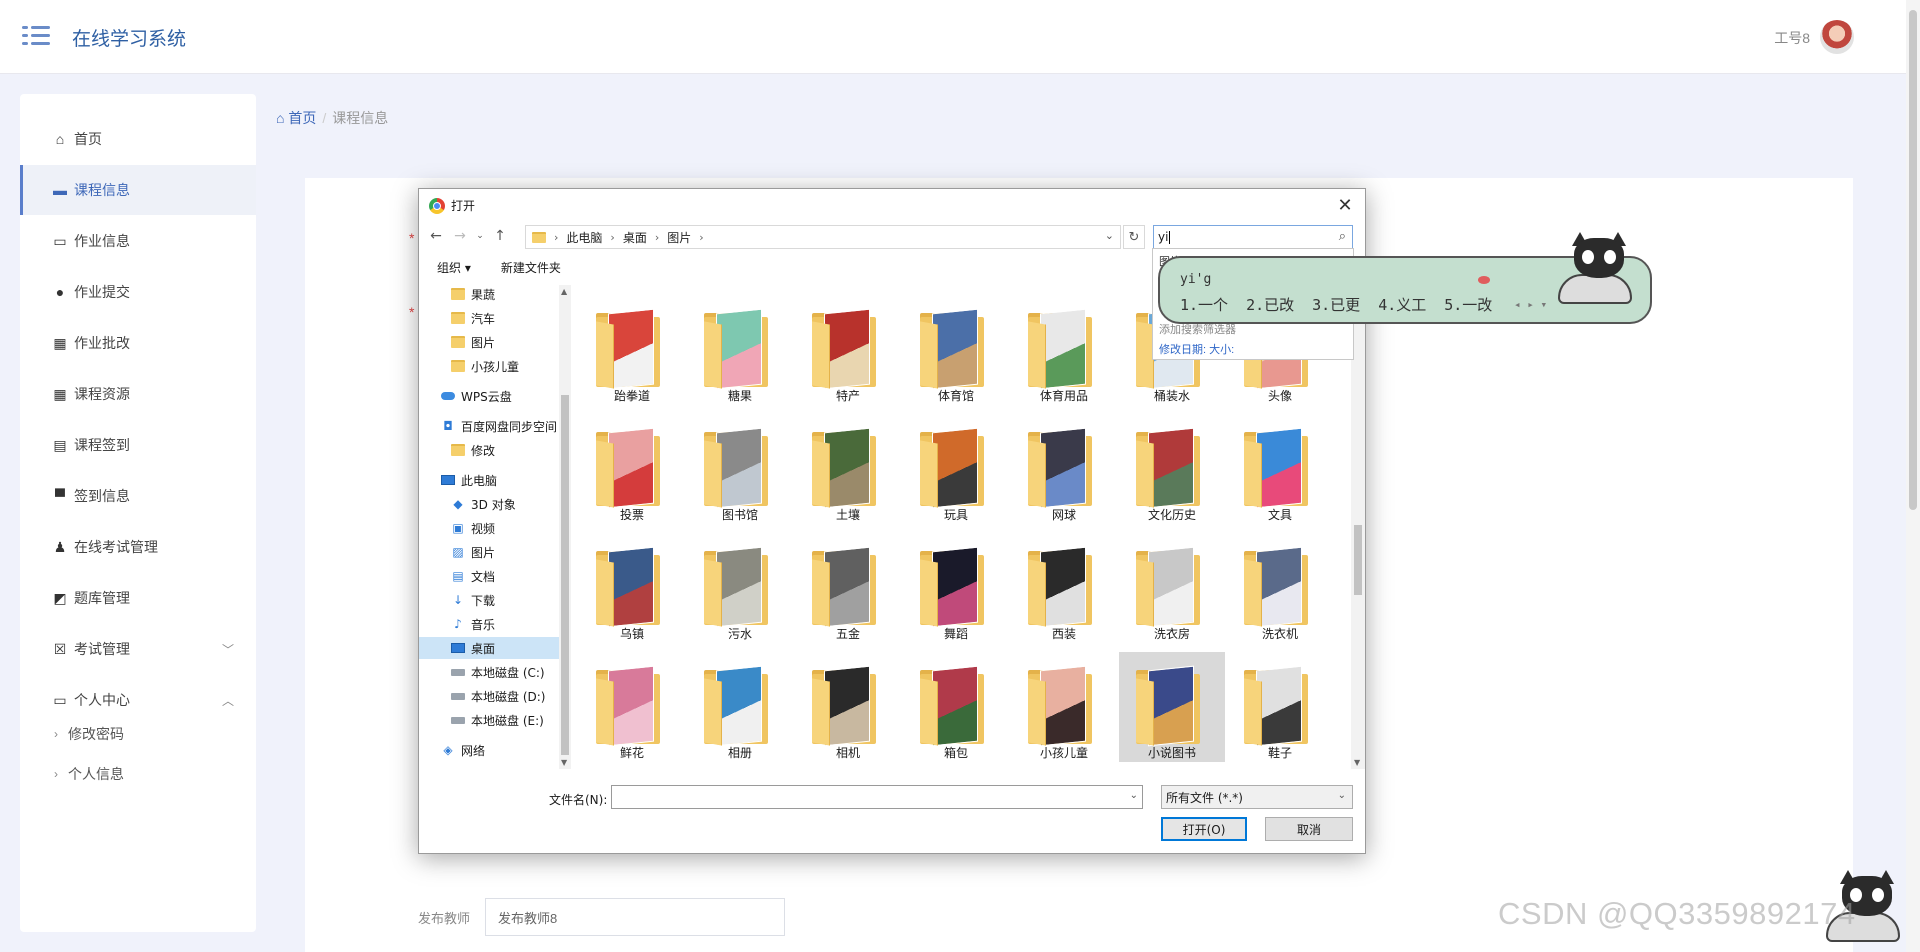 Image resolution: width=1920 pixels, height=952 pixels. Describe the element at coordinates (489, 295) in the screenshot. I see `tree-item: 果蔬` at that location.